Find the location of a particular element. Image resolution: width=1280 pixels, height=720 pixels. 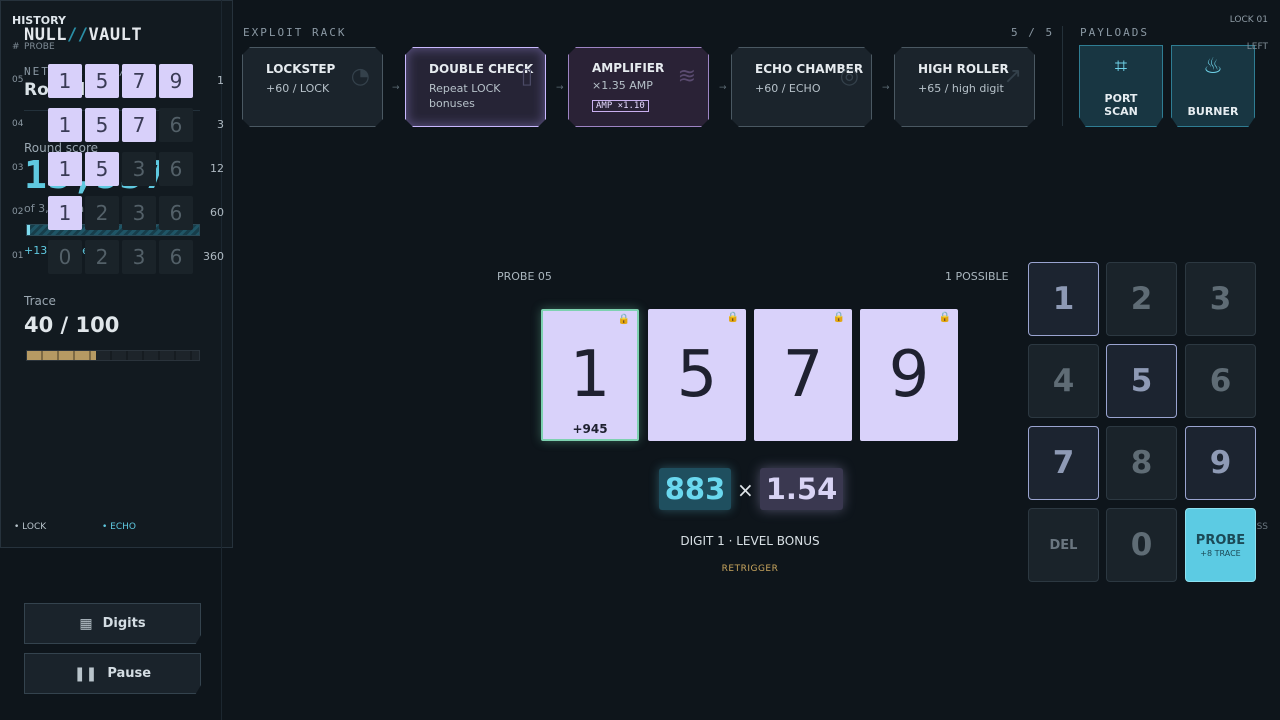

network-port-icon: ⌗ is located at coordinates (1121, 66).